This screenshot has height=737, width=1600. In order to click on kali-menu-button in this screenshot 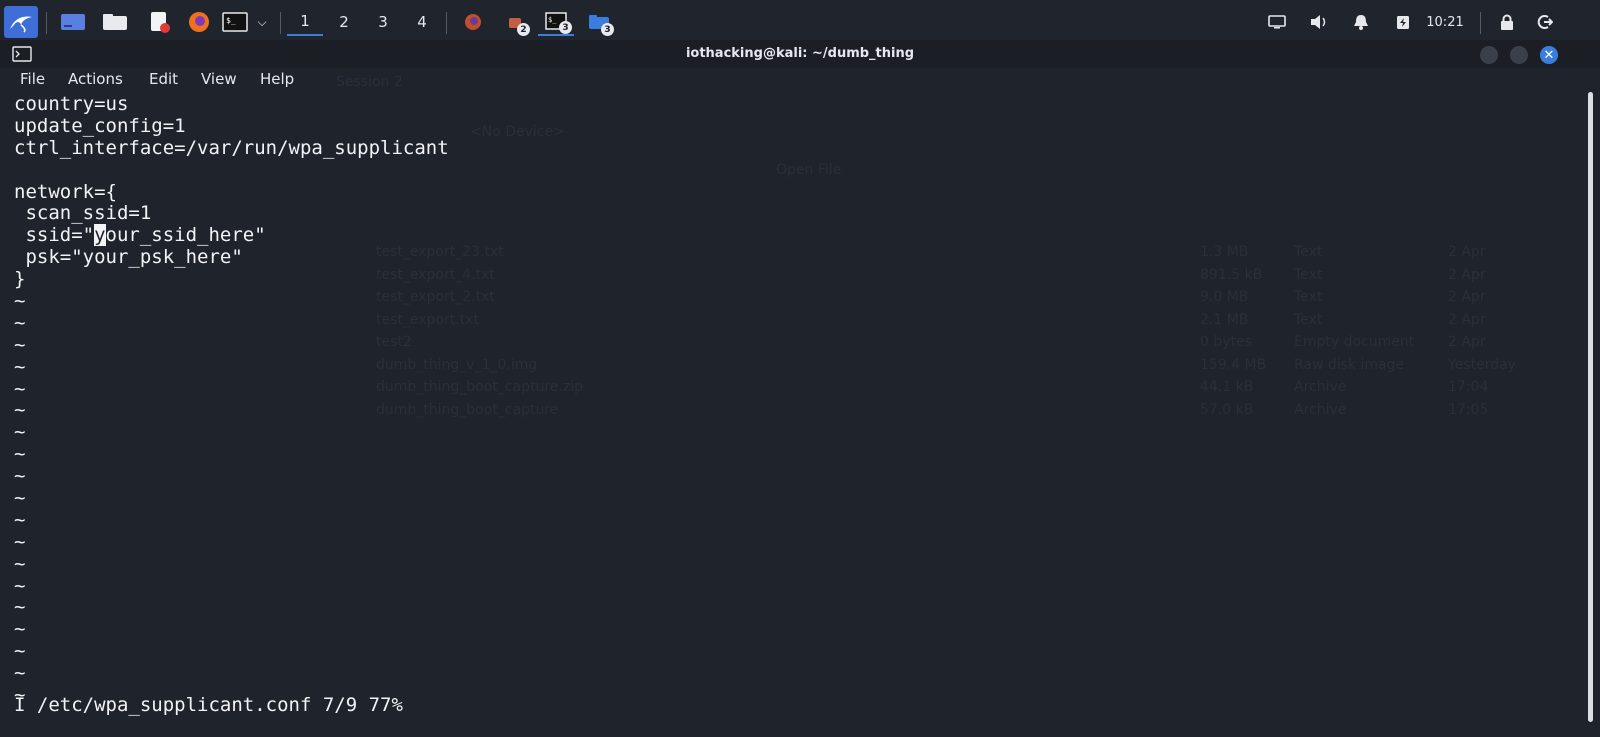, I will do `click(21, 22)`.